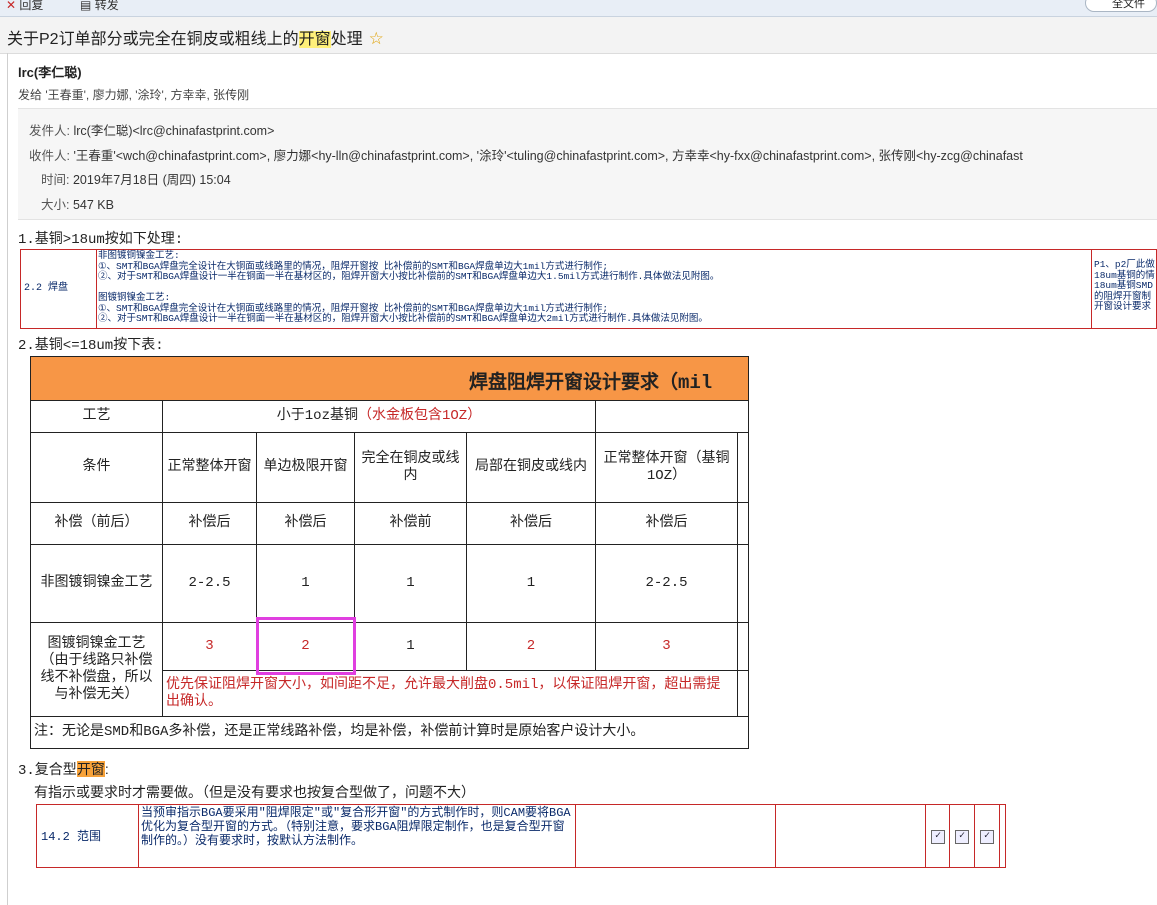 The width and height of the screenshot is (1157, 905). What do you see at coordinates (379, 417) in the screenshot?
I see `process-value: 小于1oz基铜 （水金板包含1OZ）` at bounding box center [379, 417].